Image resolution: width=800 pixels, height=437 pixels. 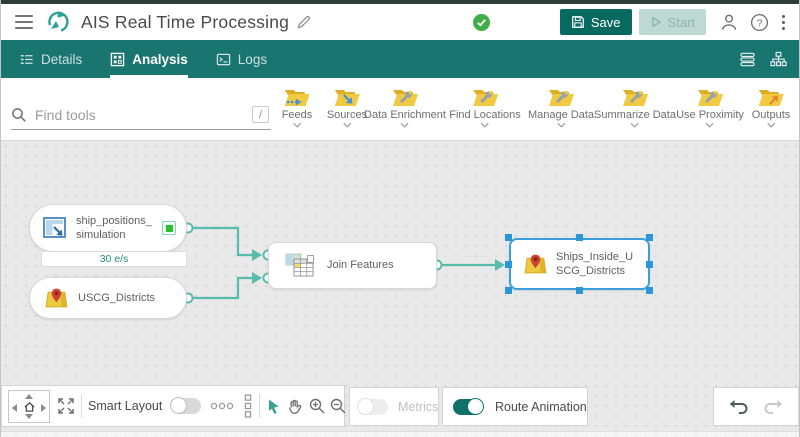 I want to click on details-icon, so click(x=26, y=59).